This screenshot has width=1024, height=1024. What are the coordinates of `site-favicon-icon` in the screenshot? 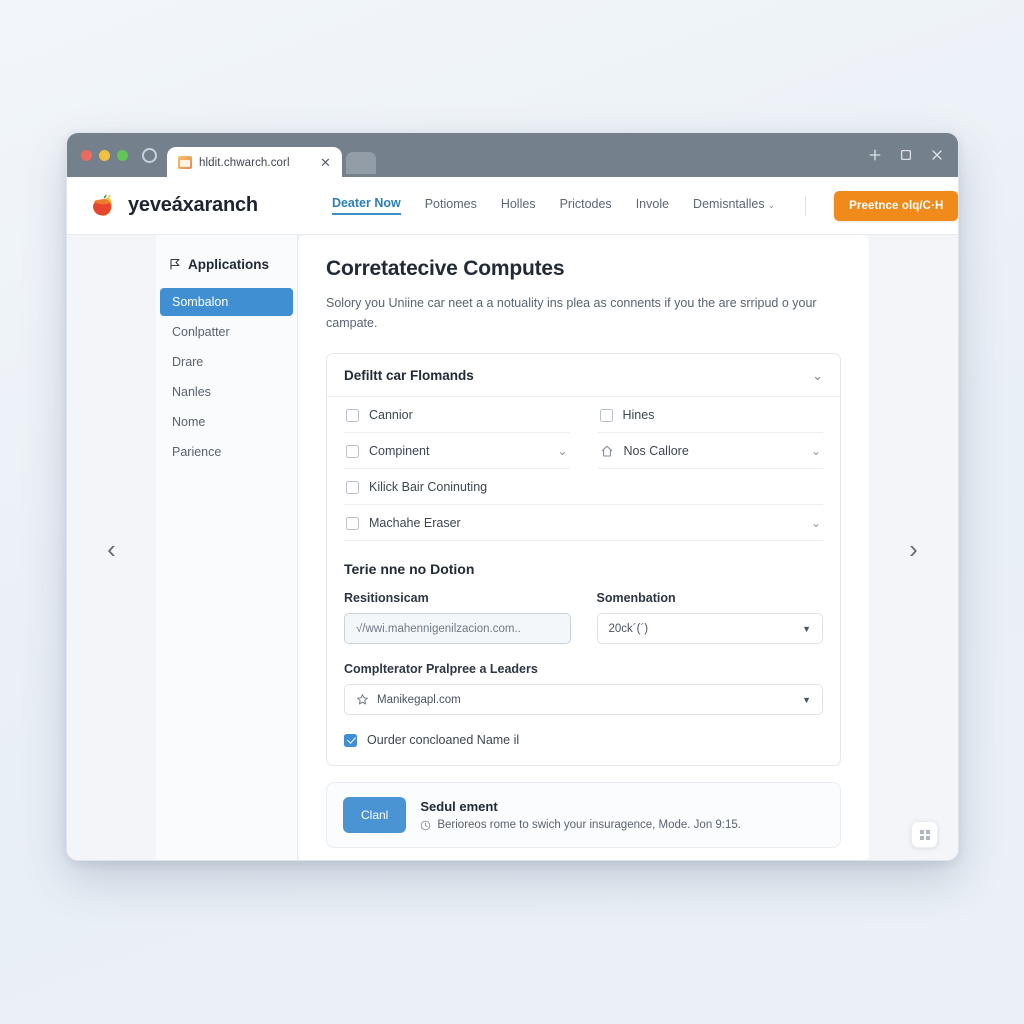 It's located at (185, 162).